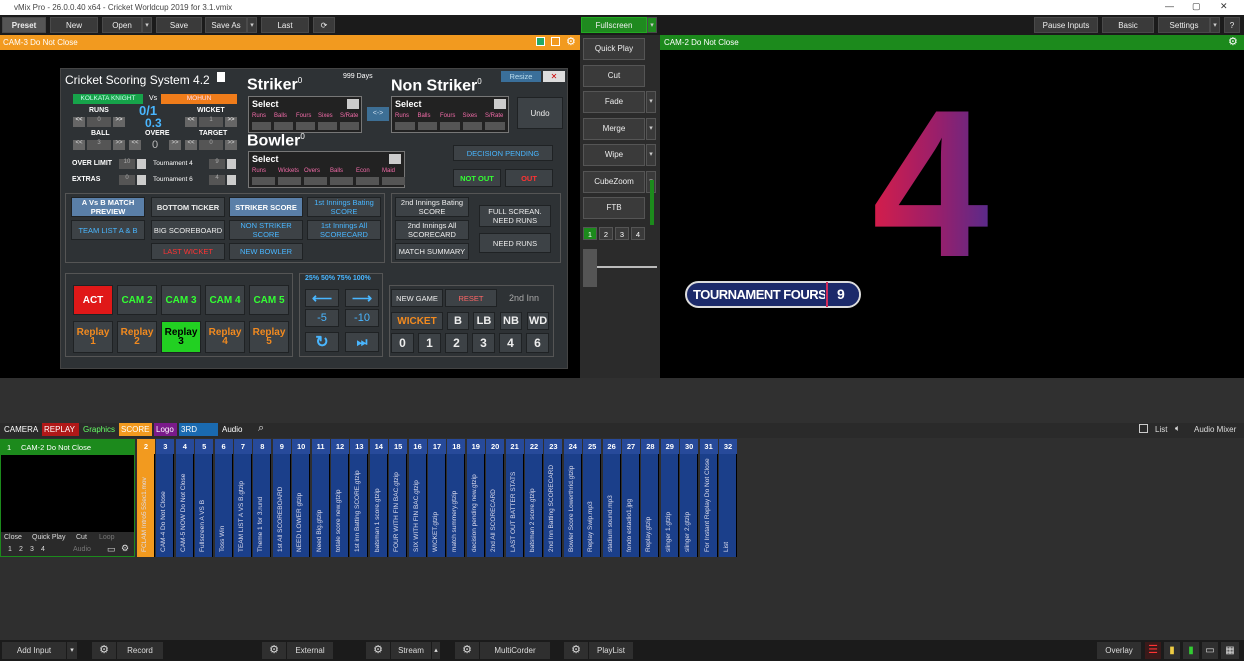 The image size is (1244, 661). Describe the element at coordinates (165, 498) in the screenshot. I see `input-tile-3: 3 CAM-4 Do Not Close` at that location.